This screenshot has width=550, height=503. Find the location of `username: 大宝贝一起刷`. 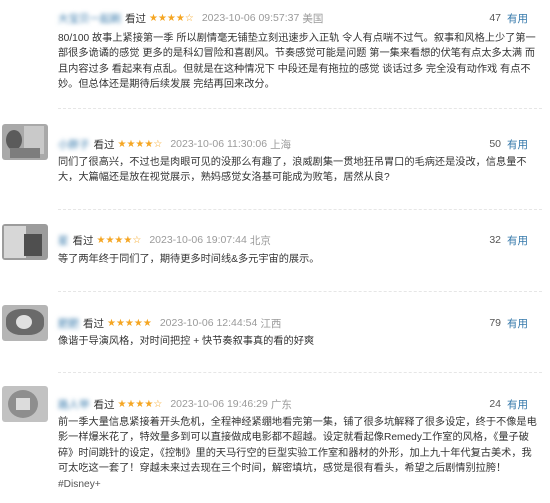

username: 大宝贝一起刷 is located at coordinates (89, 18).